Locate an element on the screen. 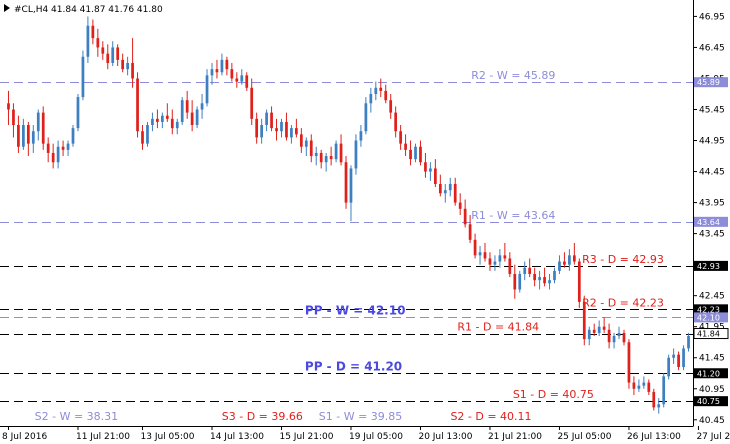 Image resolution: width=730 pixels, height=444 pixels. y-tick-label-5: 44.45 is located at coordinates (712, 173).